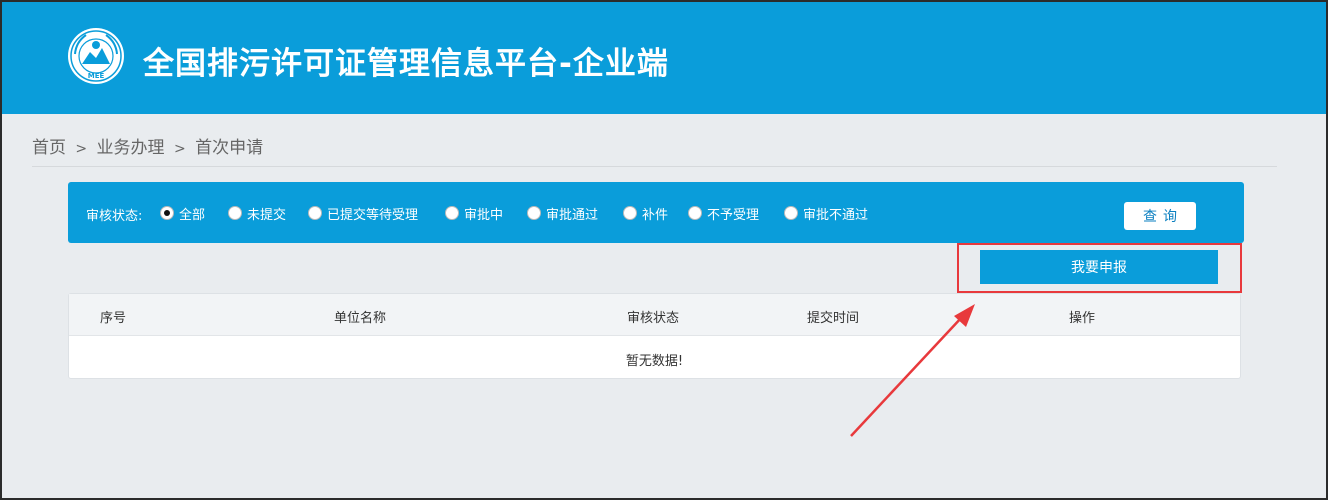 The height and width of the screenshot is (500, 1328). Describe the element at coordinates (654, 361) in the screenshot. I see `empty-message: 暂无数据!` at that location.